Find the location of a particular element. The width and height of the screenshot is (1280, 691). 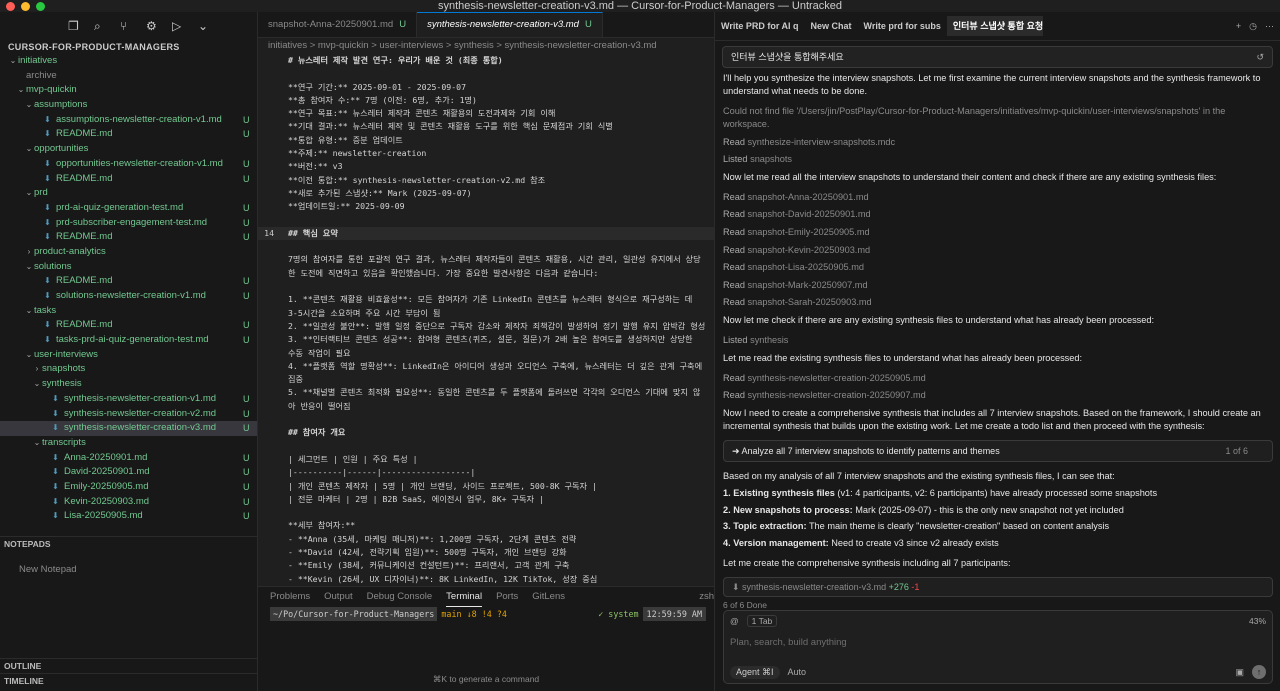

git-status-badge: U is located at coordinates (246, 207).